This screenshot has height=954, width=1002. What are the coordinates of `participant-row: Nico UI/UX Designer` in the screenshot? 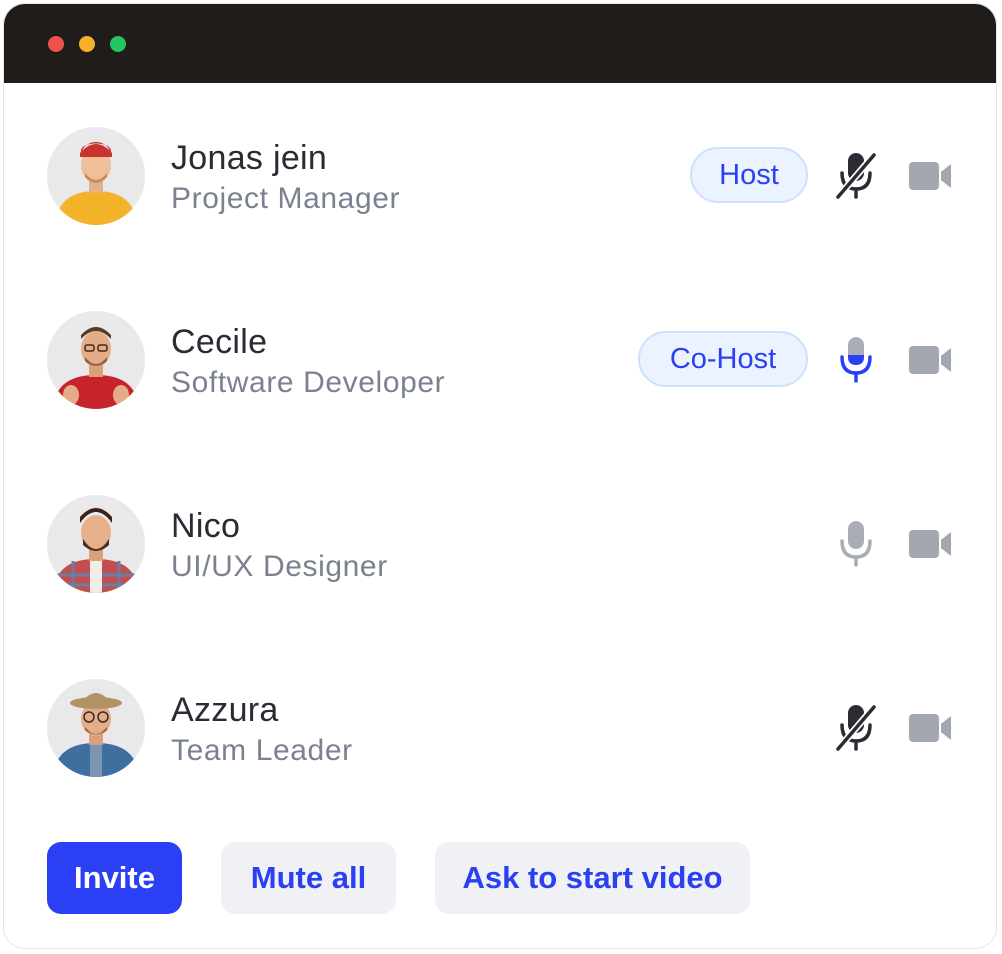 It's located at (500, 545).